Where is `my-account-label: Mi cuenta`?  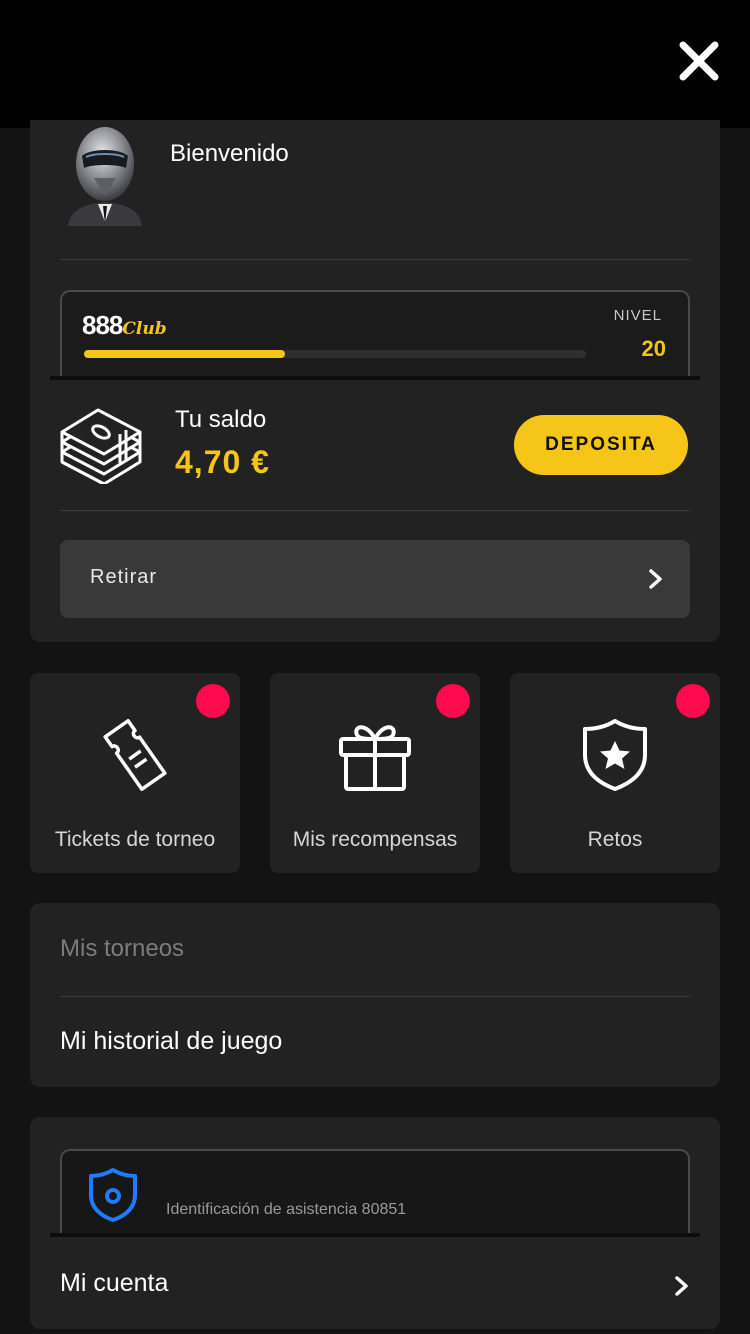 my-account-label: Mi cuenta is located at coordinates (114, 1283).